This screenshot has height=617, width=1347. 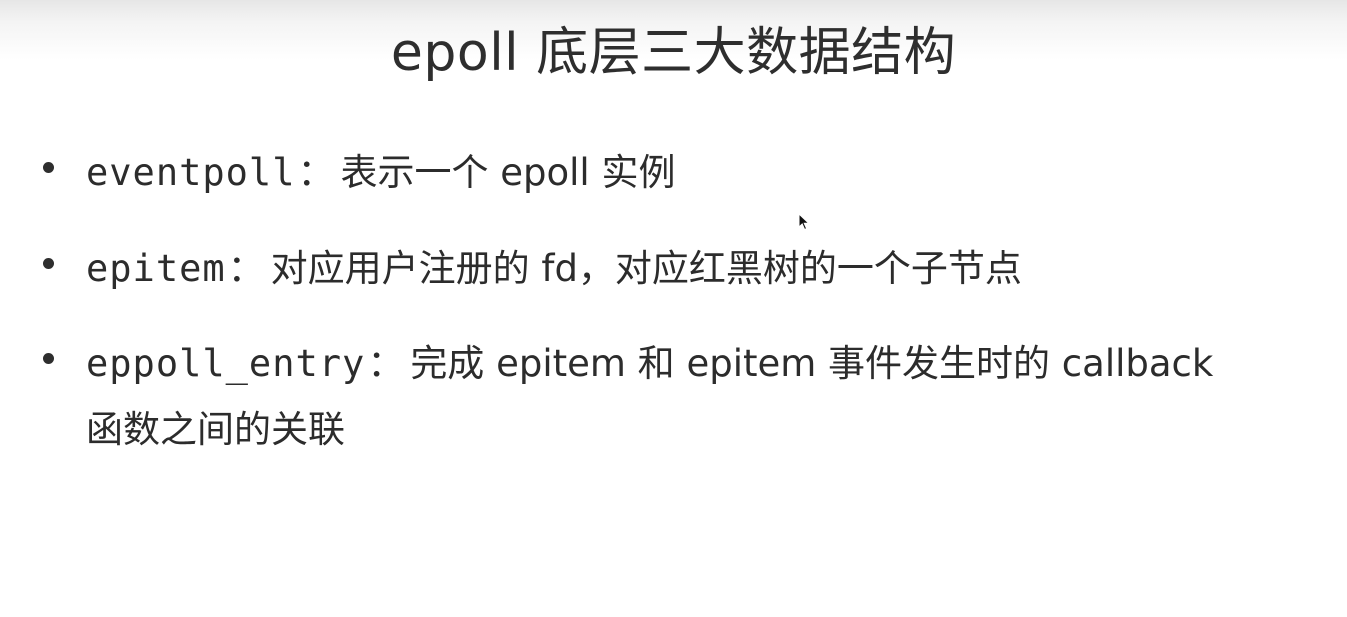 I want to click on term-description: 完成 epitem 和 epitem 事件发生时的 callback, so click(x=812, y=363).